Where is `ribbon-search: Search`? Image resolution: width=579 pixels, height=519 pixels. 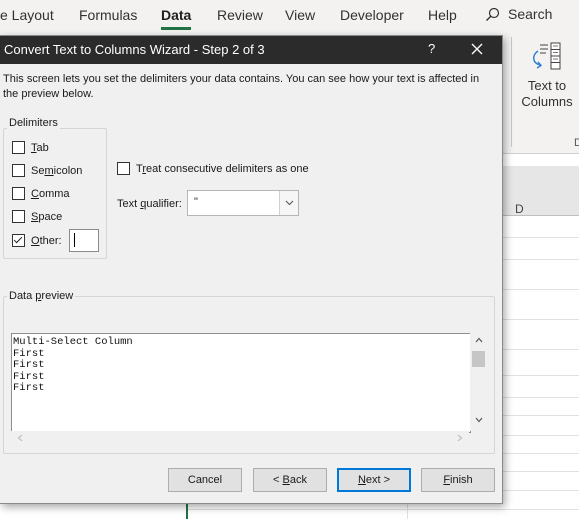 ribbon-search: Search is located at coordinates (518, 14).